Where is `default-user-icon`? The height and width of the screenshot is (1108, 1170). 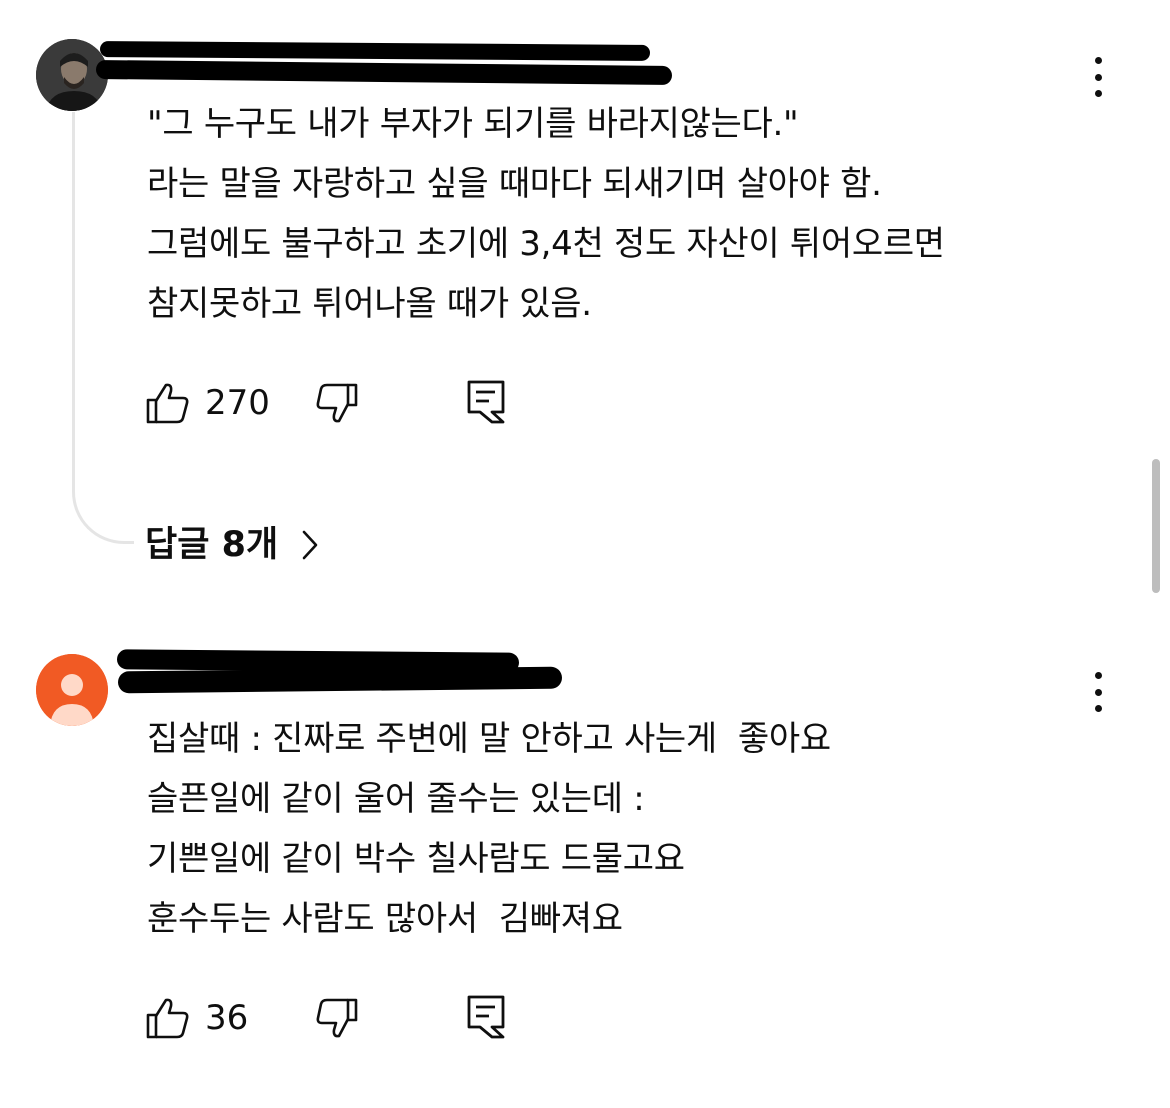 default-user-icon is located at coordinates (72, 690).